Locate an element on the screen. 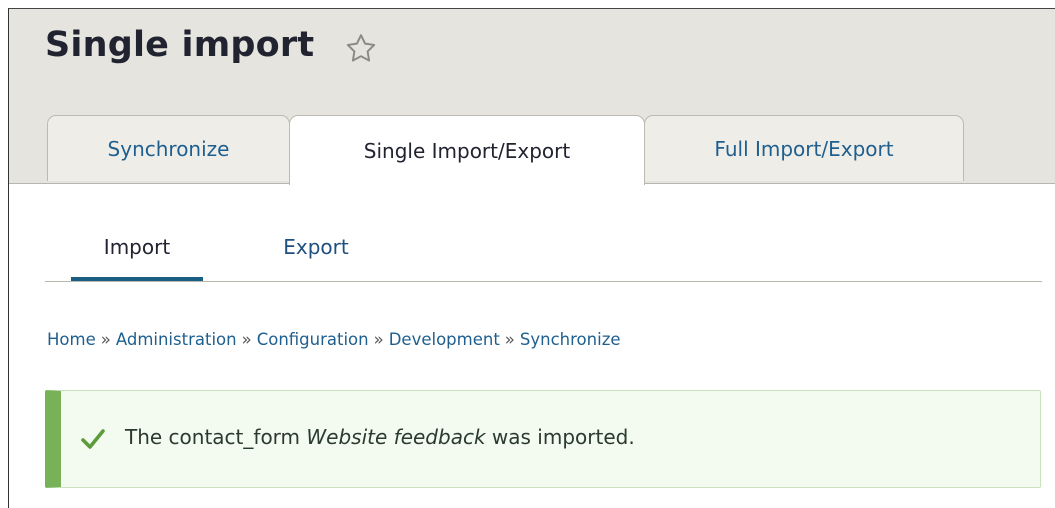  tab-single-import-export: Single Import/Export is located at coordinates (467, 150).